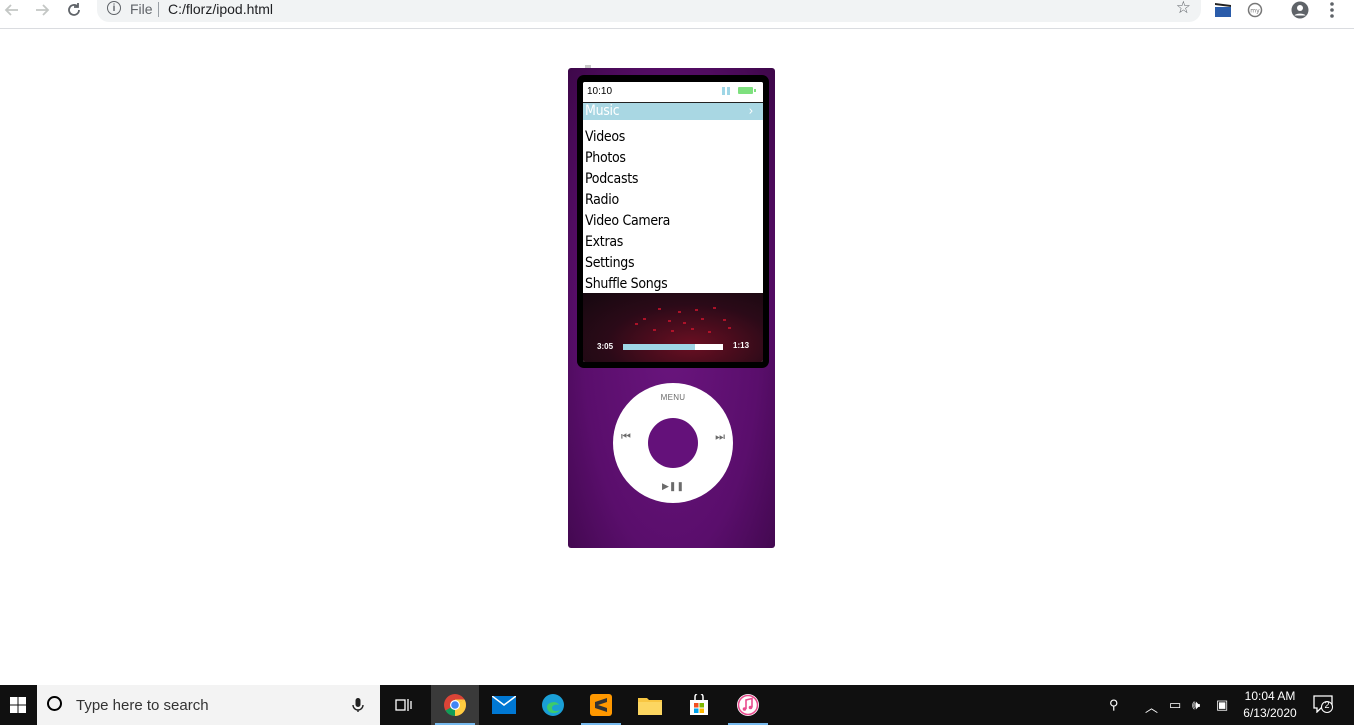  What do you see at coordinates (1270, 705) in the screenshot?
I see `taskbar-clock: 10:04 AM 6/13/2020` at bounding box center [1270, 705].